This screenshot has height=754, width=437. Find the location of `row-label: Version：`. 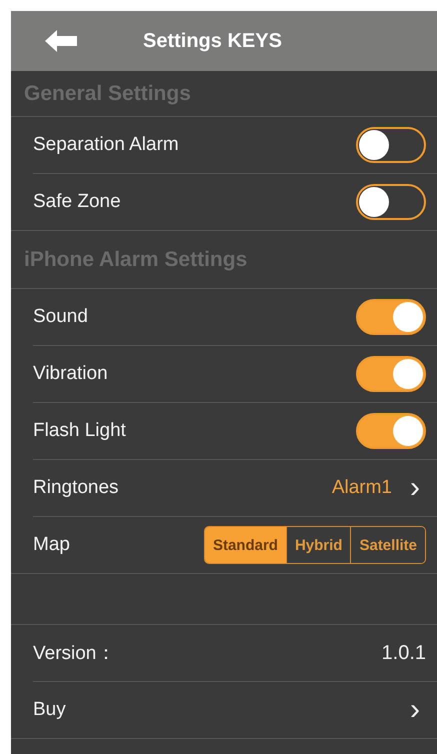

row-label: Version： is located at coordinates (74, 654).